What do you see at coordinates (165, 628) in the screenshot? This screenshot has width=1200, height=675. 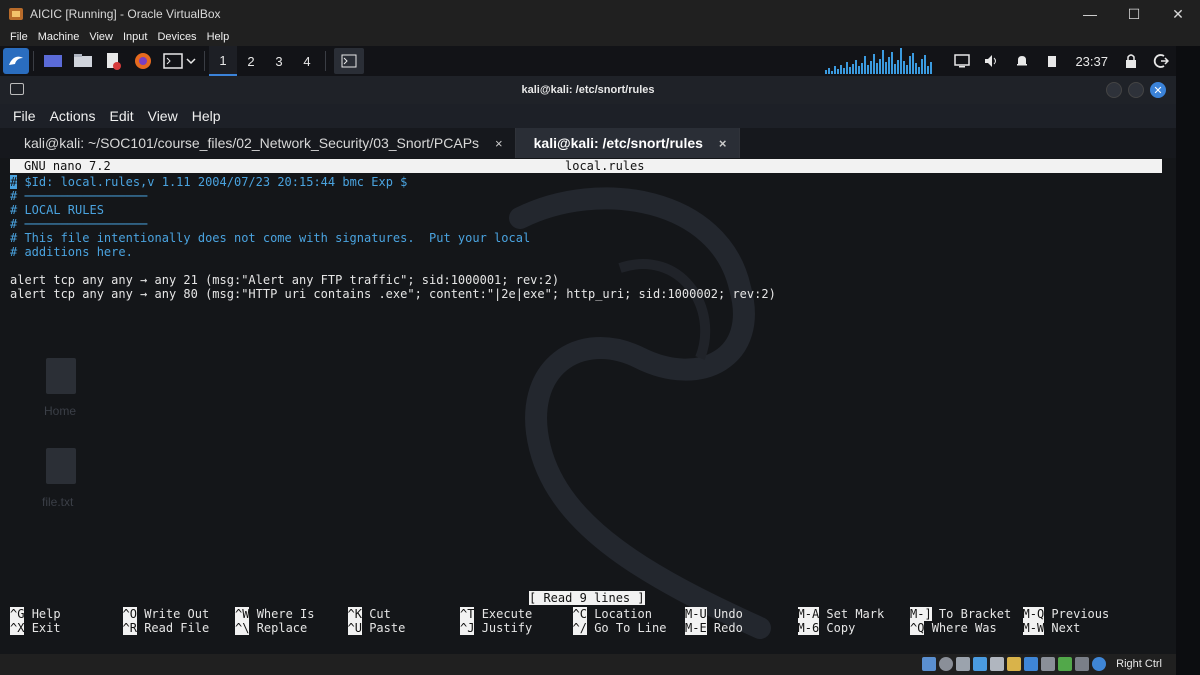 I see `nano-shortcut: ^R Read File` at bounding box center [165, 628].